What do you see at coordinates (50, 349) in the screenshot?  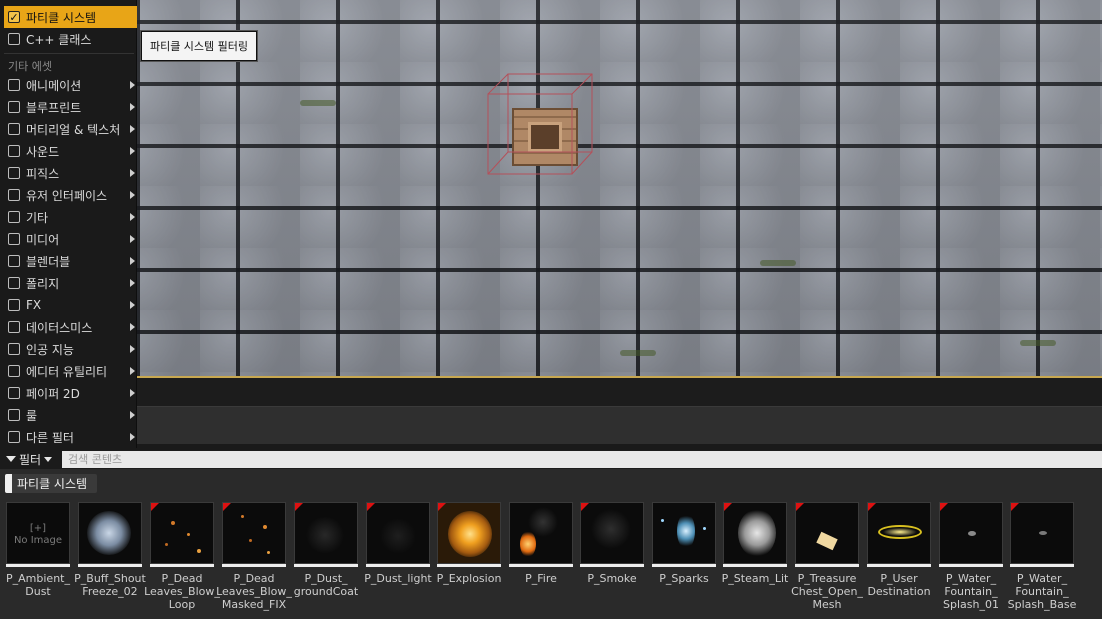 I see `category-label: 인공 지능` at bounding box center [50, 349].